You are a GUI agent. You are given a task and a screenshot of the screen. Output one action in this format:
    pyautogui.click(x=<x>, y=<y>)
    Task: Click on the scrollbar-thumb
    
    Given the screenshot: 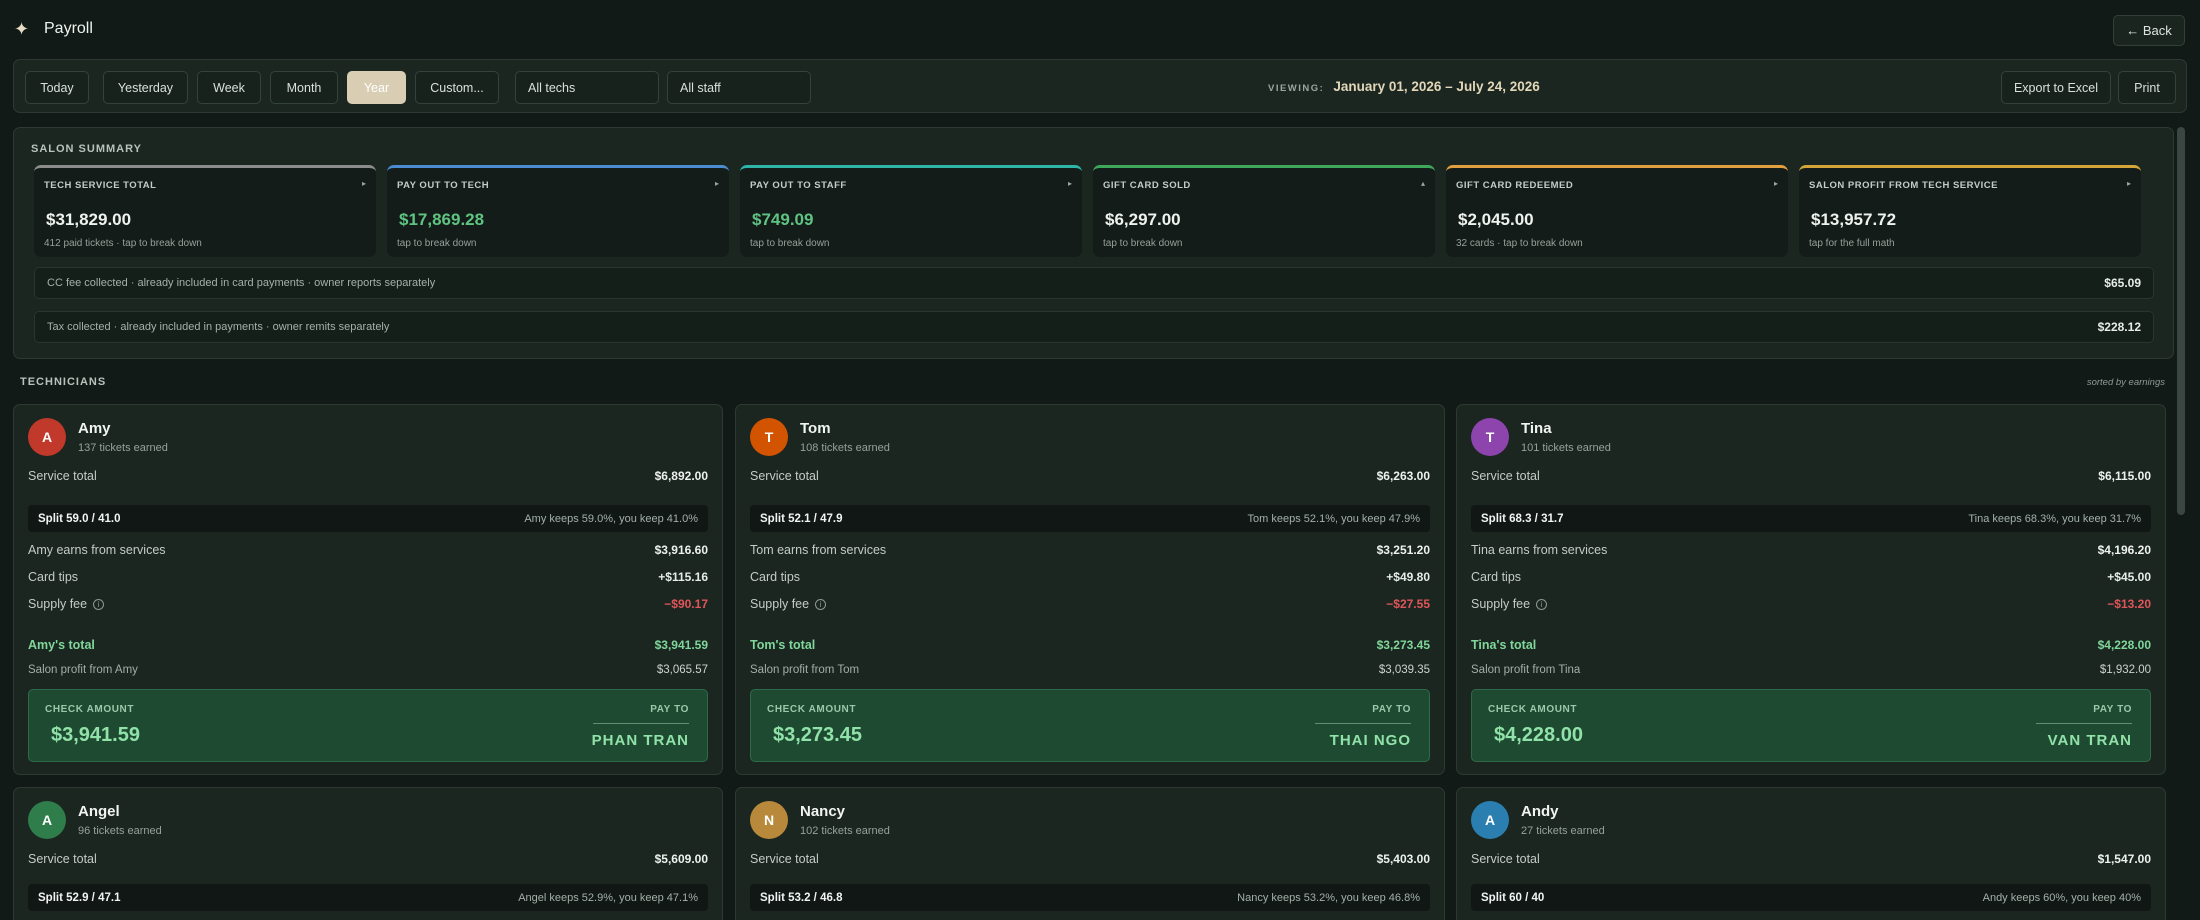 What is the action you would take?
    pyautogui.click(x=2181, y=321)
    